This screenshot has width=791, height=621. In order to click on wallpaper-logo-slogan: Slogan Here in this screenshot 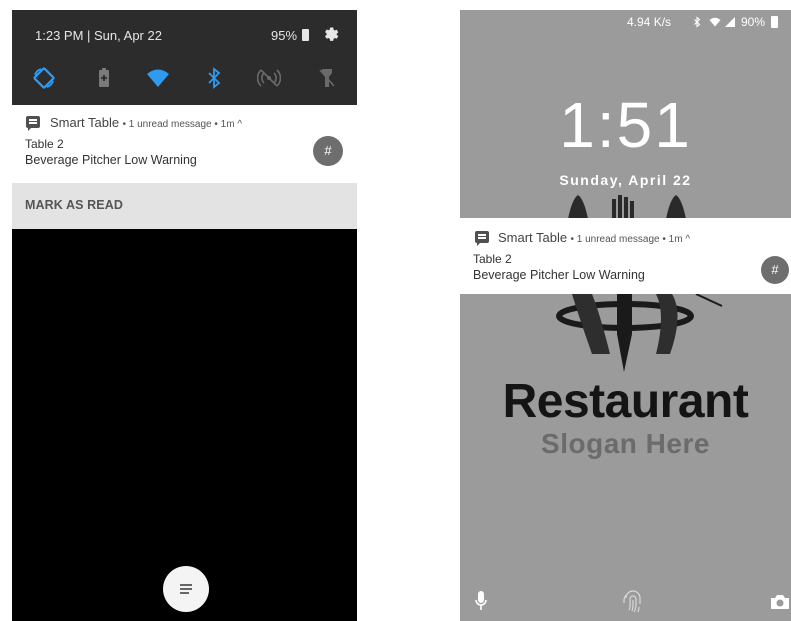, I will do `click(625, 443)`.